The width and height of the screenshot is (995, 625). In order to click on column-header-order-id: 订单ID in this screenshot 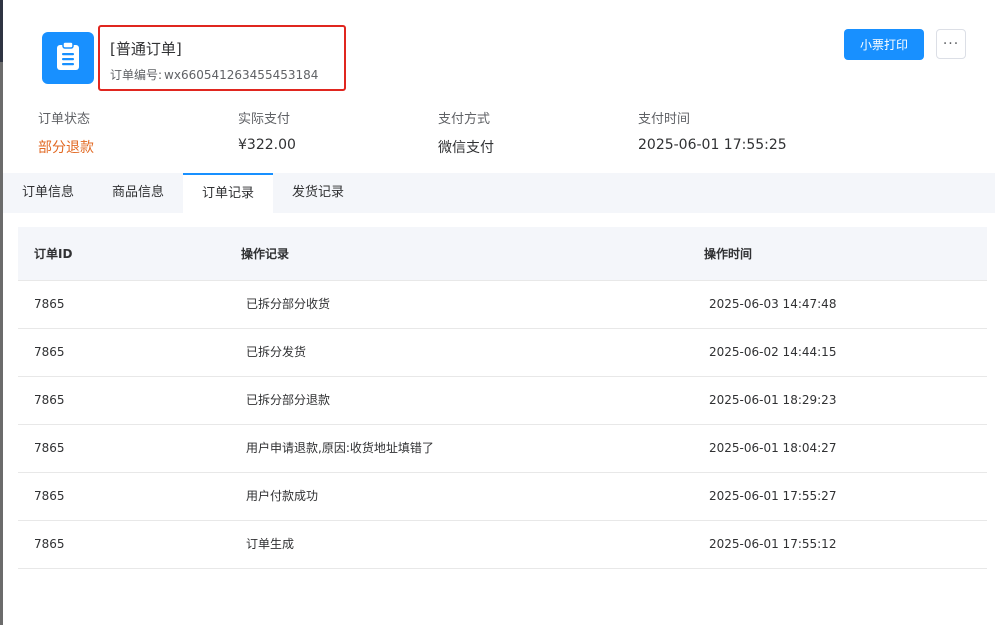, I will do `click(53, 254)`.